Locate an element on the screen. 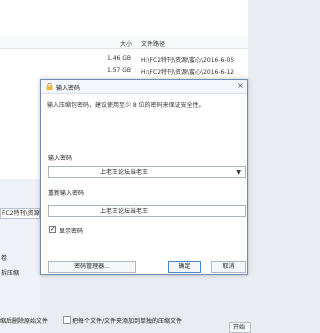 The width and height of the screenshot is (320, 333). cancel-button: 取消 is located at coordinates (228, 267).